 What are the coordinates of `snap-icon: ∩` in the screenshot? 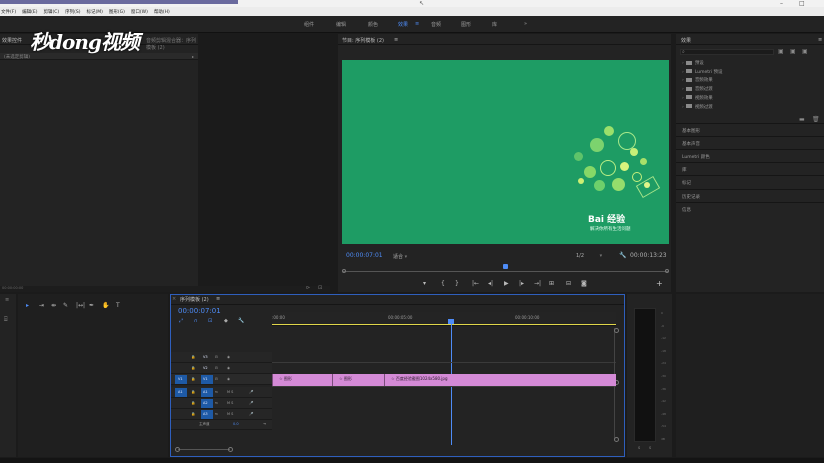 It's located at (196, 321).